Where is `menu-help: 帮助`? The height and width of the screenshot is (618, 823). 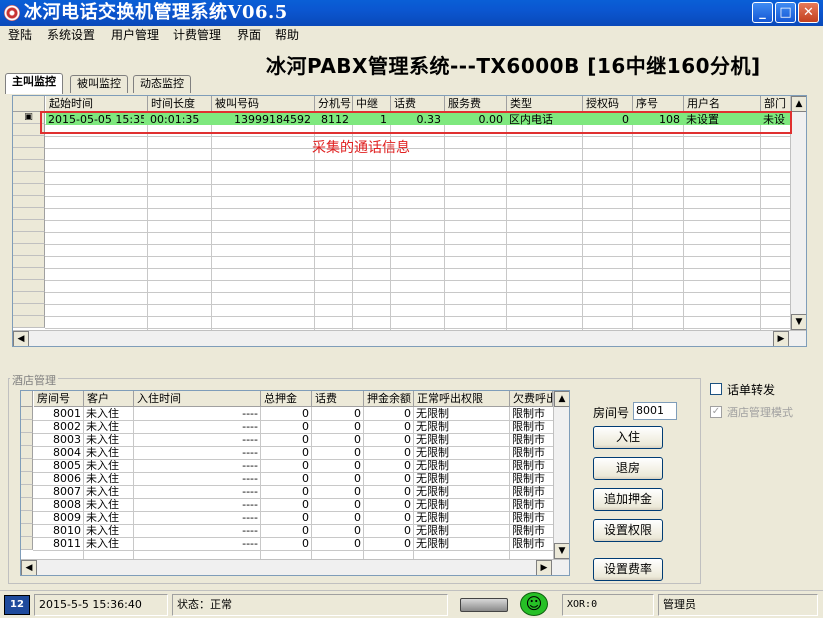
menu-help: 帮助 is located at coordinates (287, 35).